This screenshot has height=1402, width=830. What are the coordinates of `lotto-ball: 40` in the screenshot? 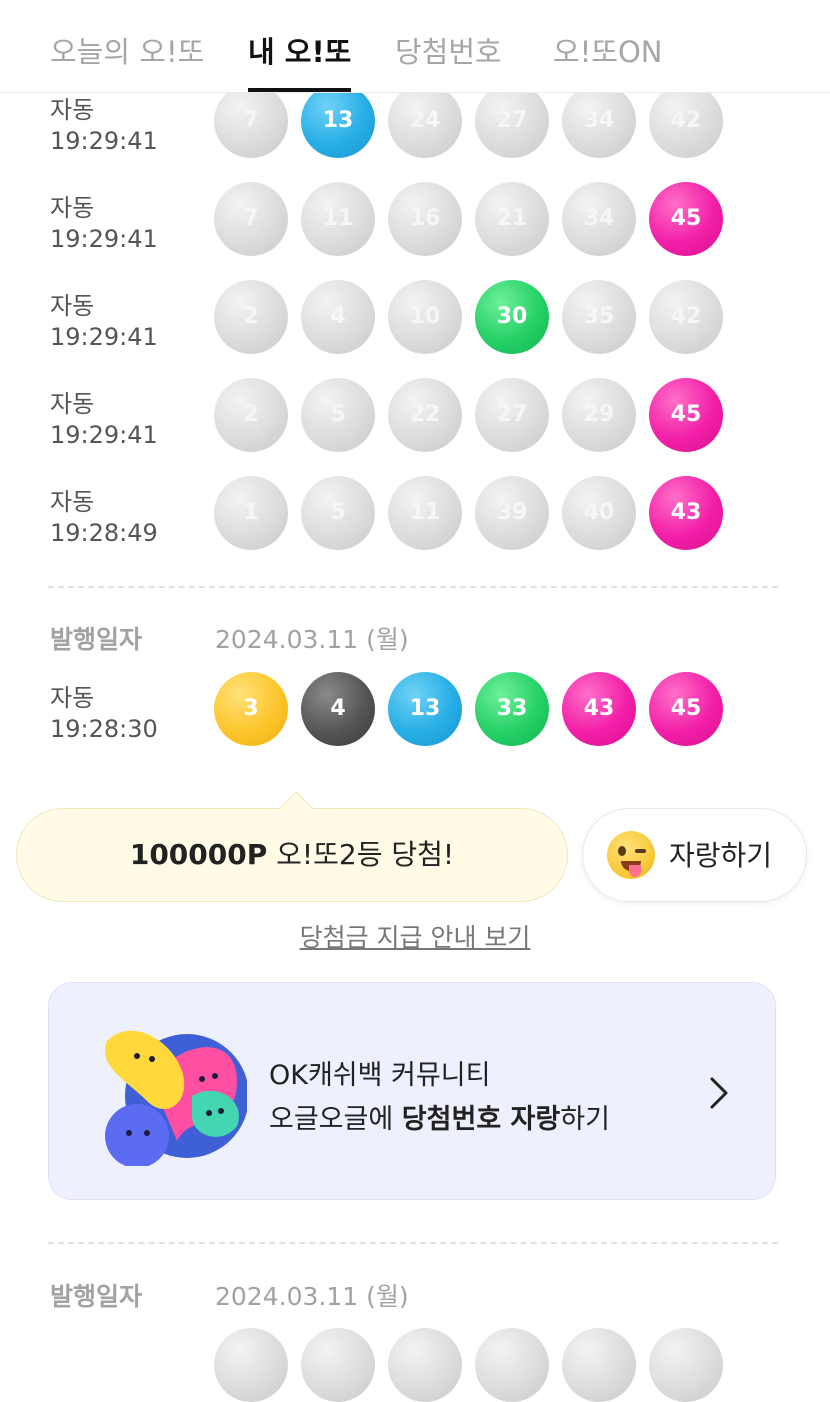 It's located at (599, 513).